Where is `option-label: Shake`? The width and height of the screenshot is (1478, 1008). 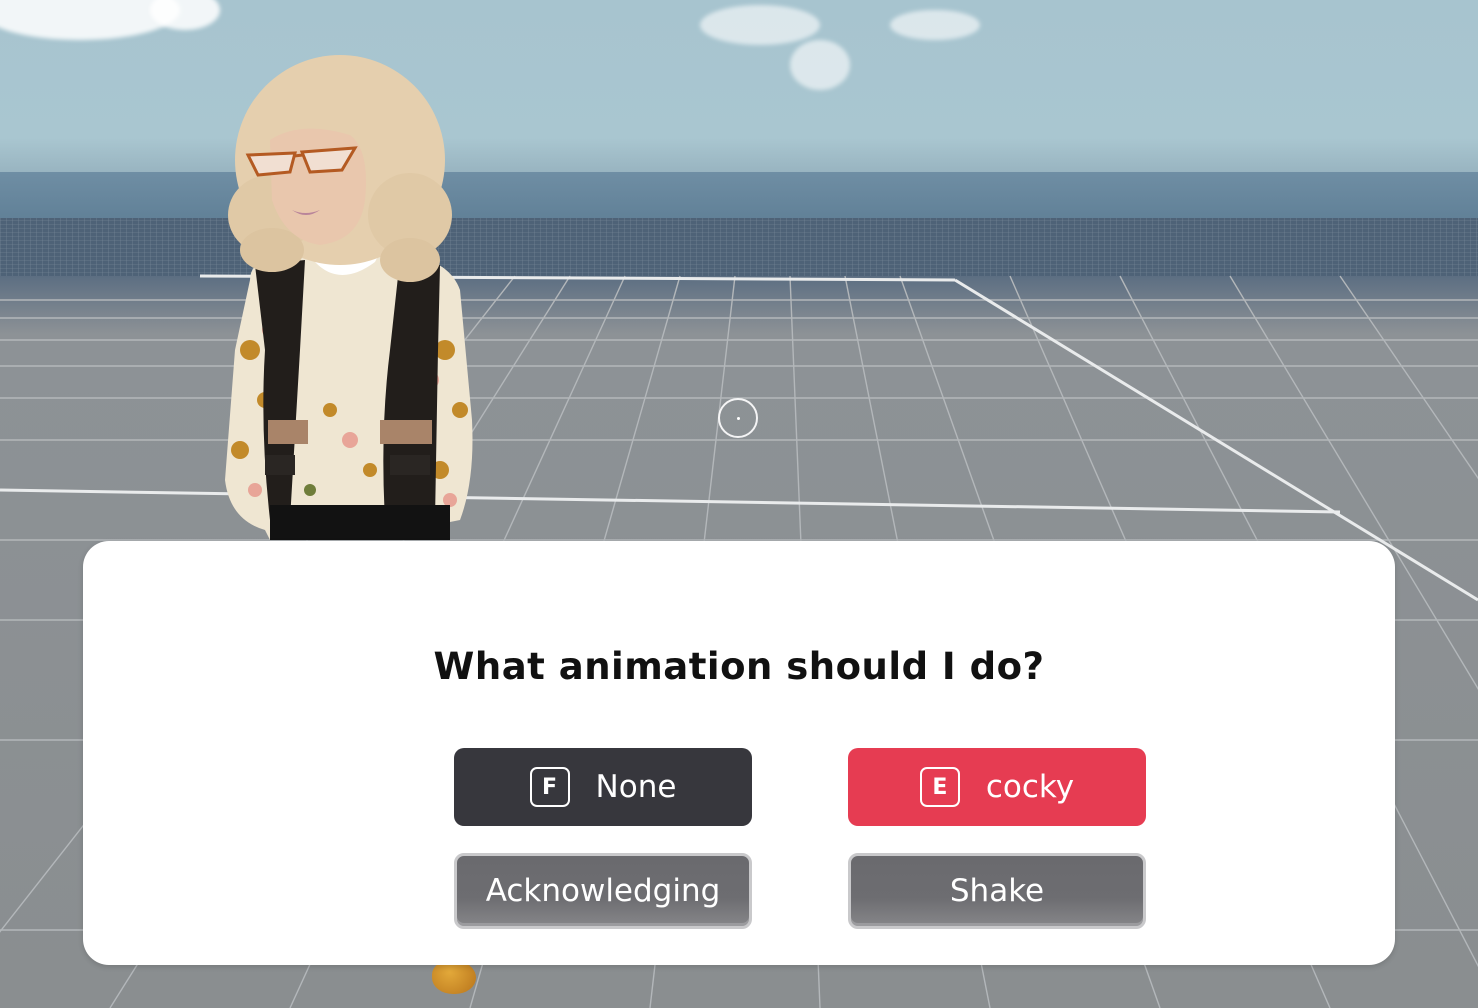 option-label: Shake is located at coordinates (997, 891).